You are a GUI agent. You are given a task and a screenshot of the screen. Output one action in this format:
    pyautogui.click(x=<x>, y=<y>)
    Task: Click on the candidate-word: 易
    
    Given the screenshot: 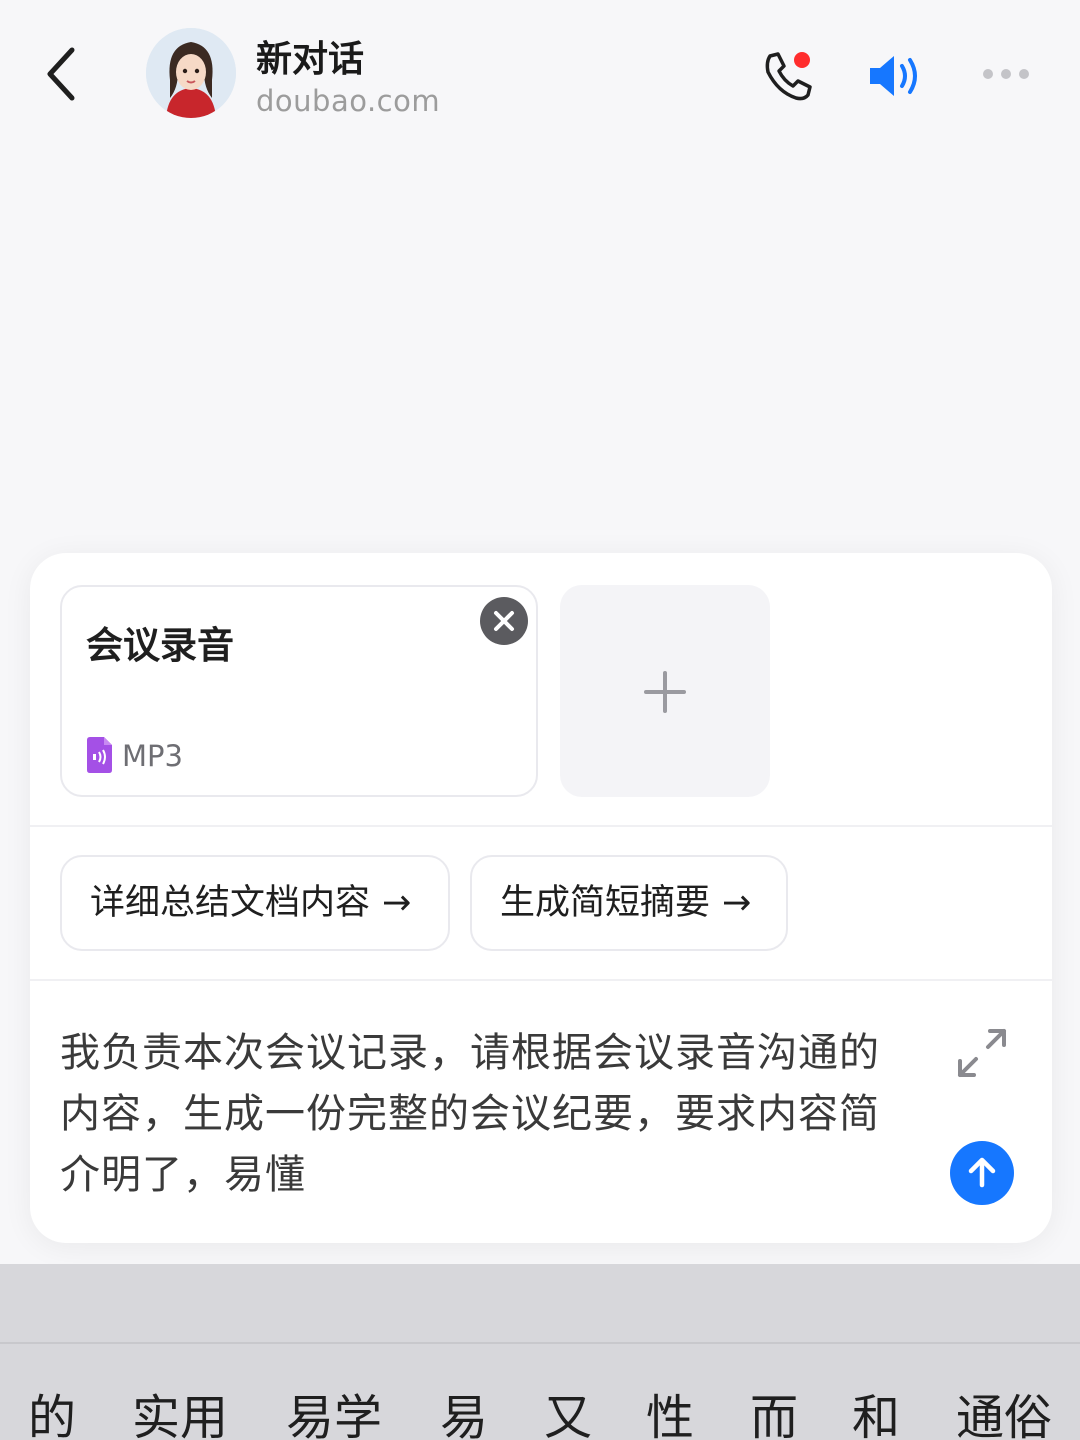 What is the action you would take?
    pyautogui.click(x=464, y=1409)
    